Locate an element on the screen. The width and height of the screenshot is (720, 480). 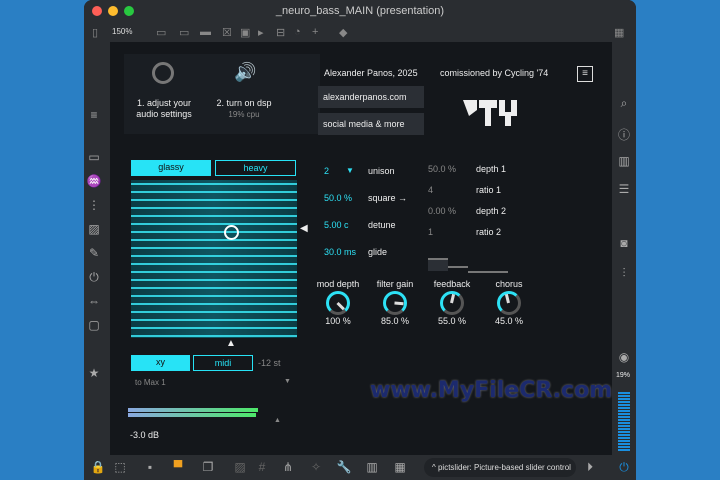
author-label: Alexander Panos, 2025 is located at coordinates (371, 73).